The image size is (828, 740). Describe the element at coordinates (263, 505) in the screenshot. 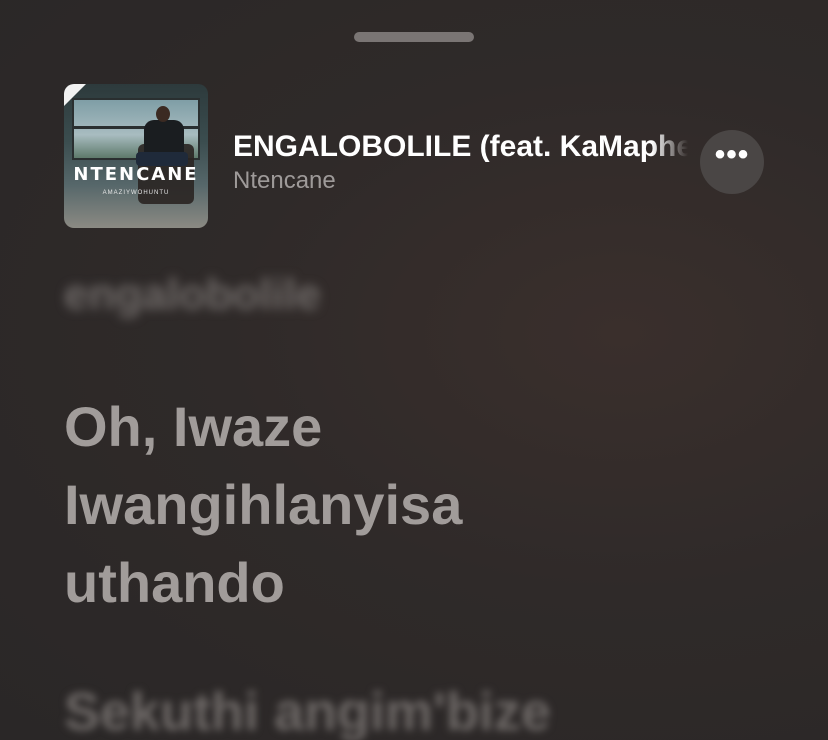

I see `lyric-line-current-2: Iwangihlanyisa` at that location.